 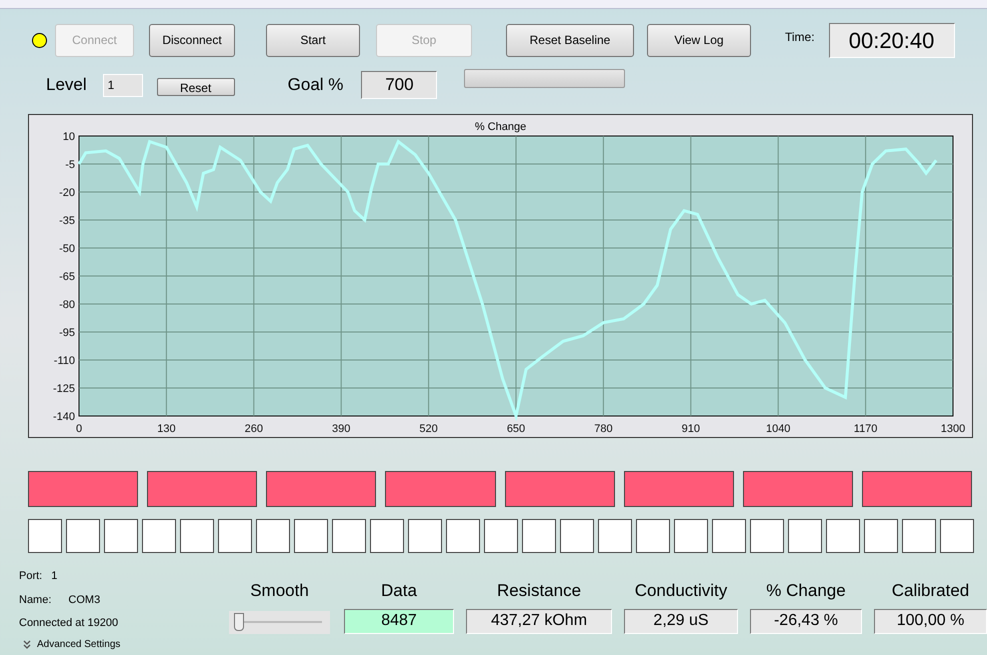 What do you see at coordinates (931, 591) in the screenshot?
I see `readout-label: Calibrated` at bounding box center [931, 591].